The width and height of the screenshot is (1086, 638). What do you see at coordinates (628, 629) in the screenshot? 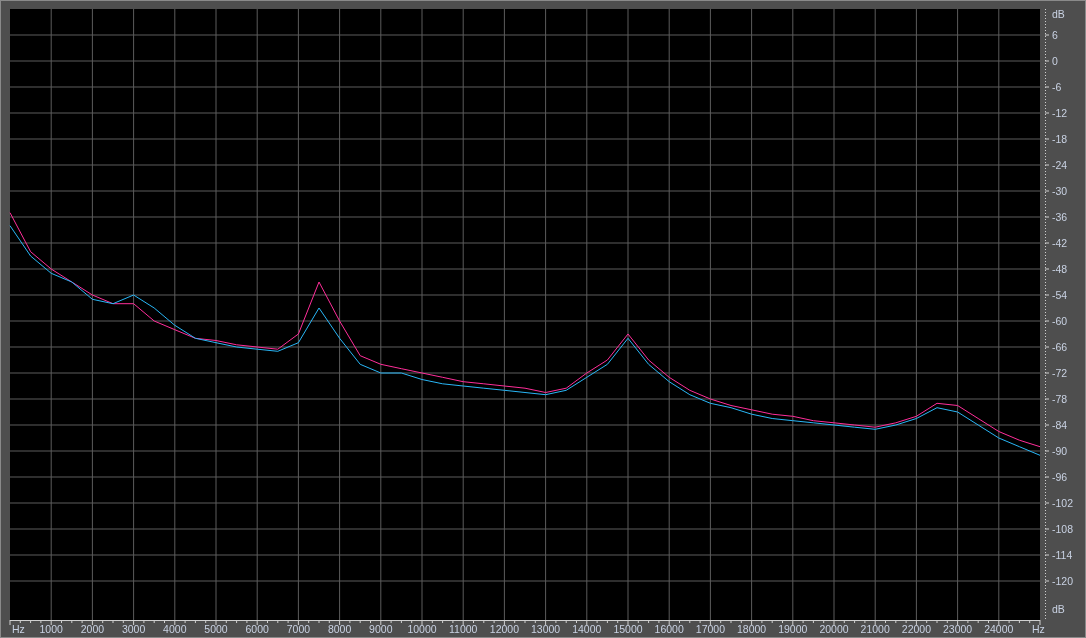
I see `axis-tick-label: 15000` at bounding box center [628, 629].